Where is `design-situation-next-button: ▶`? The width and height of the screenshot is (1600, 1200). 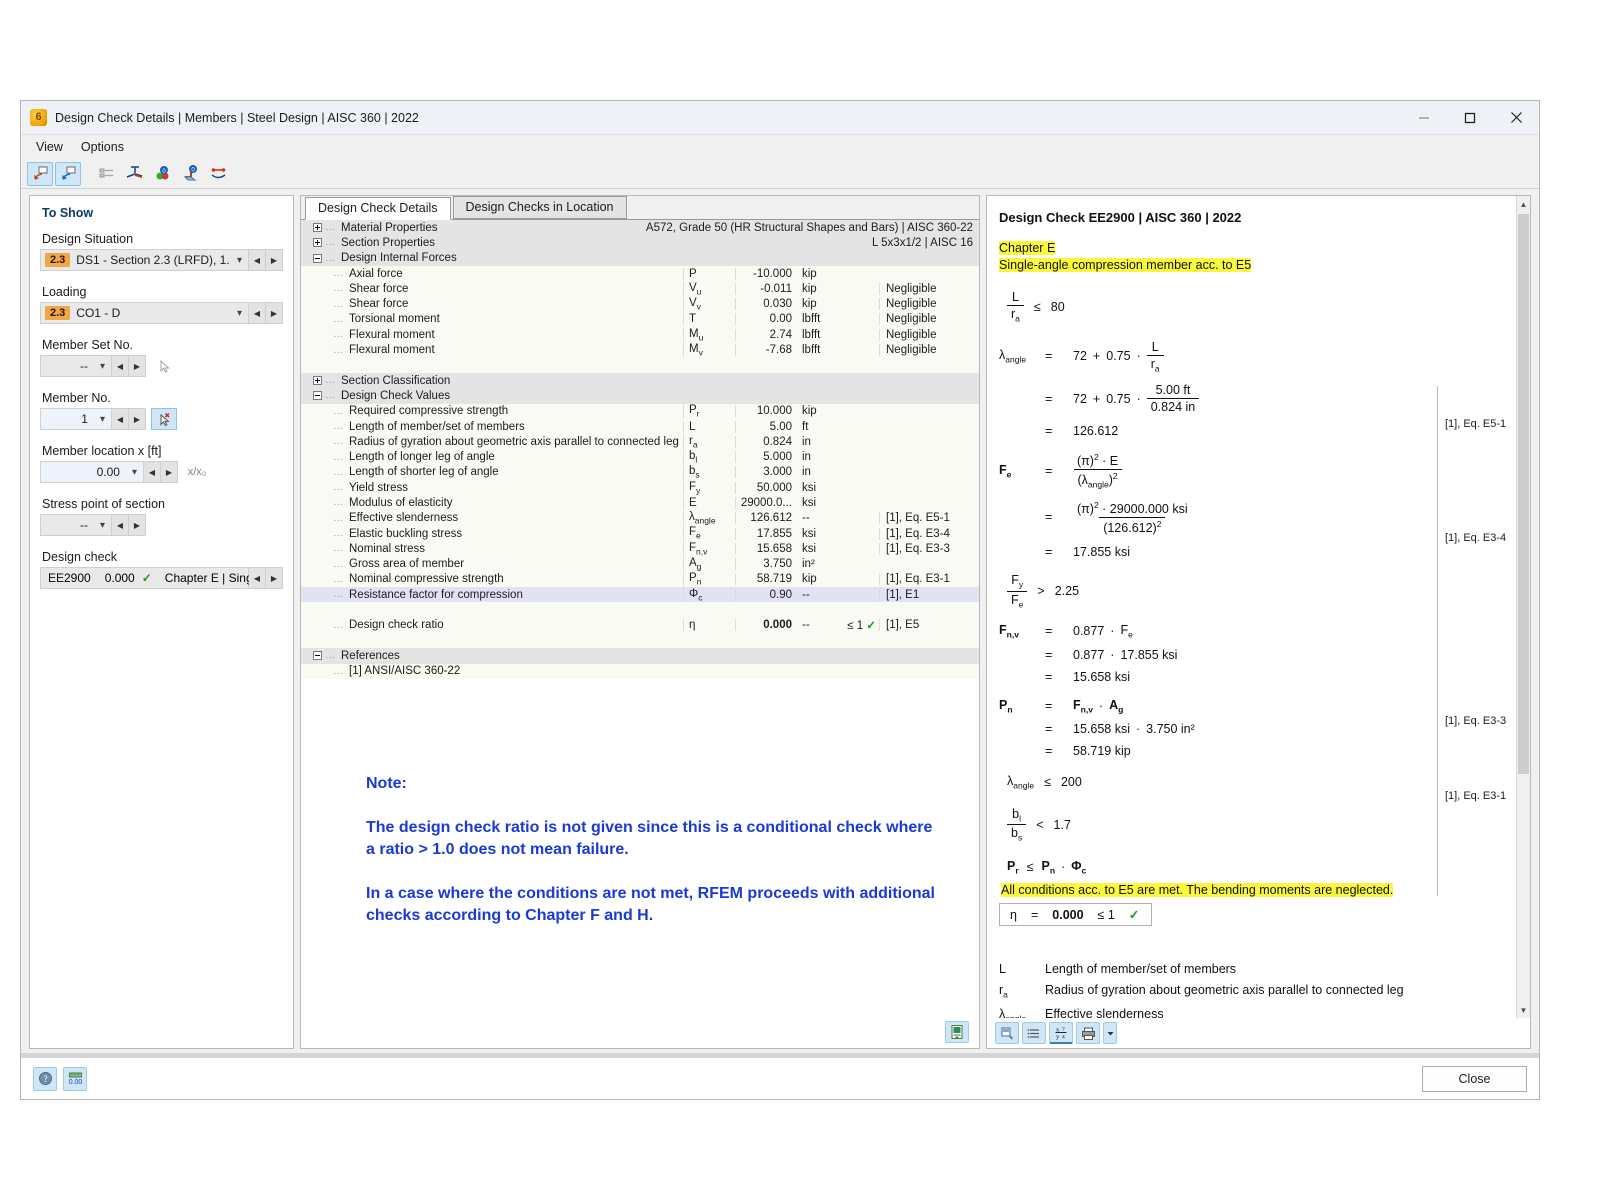 design-situation-next-button: ▶ is located at coordinates (274, 260).